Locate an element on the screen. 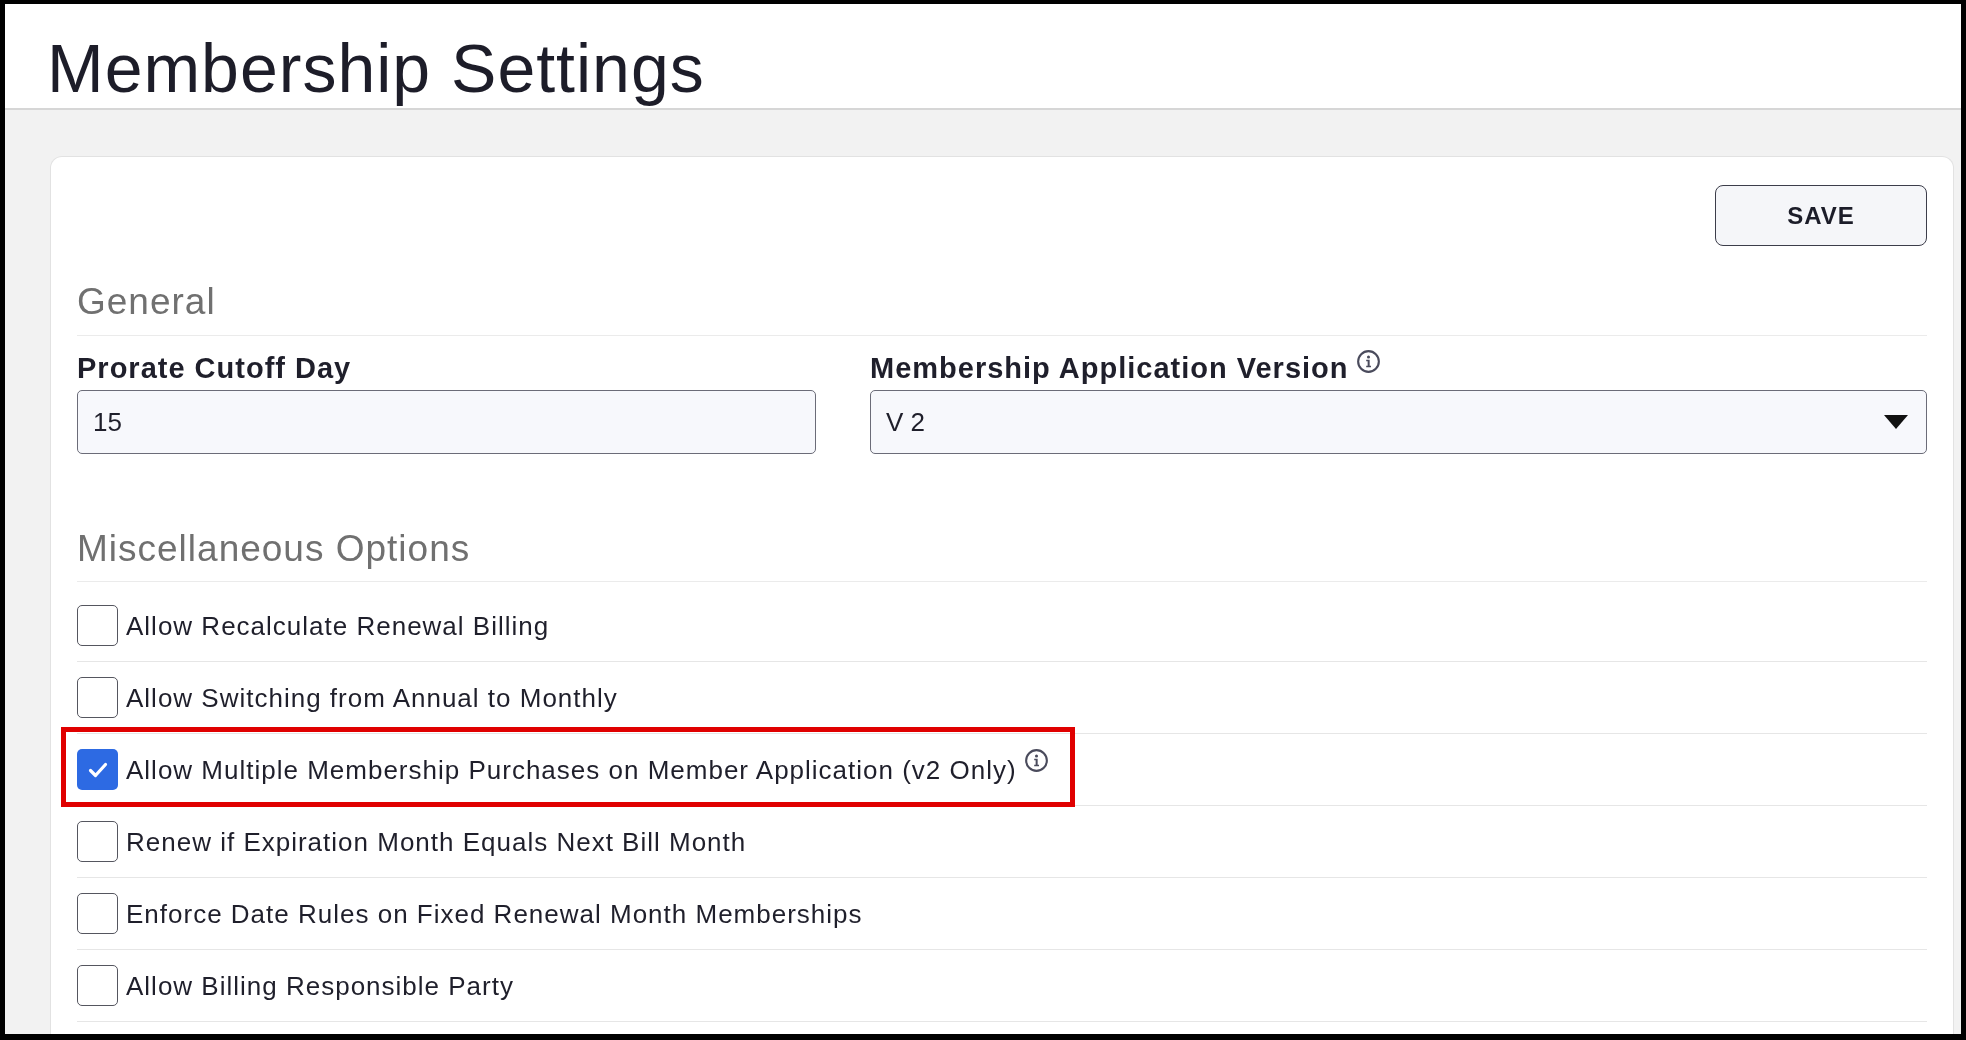 This screenshot has width=1966, height=1040. field-label: Membership Application Version is located at coordinates (1109, 368).